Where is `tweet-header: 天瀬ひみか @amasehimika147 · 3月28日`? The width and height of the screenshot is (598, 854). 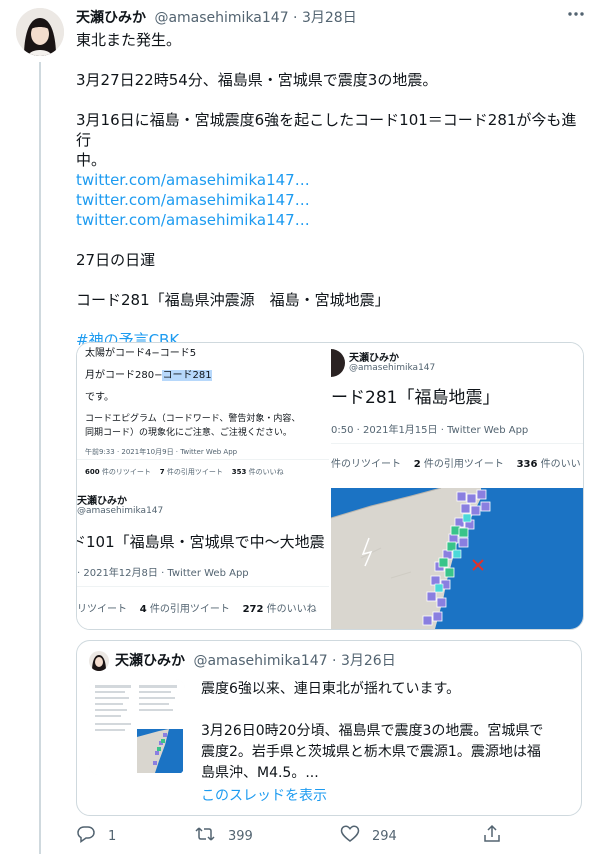 tweet-header: 天瀬ひみか @amasehimika147 · 3月28日 is located at coordinates (331, 19).